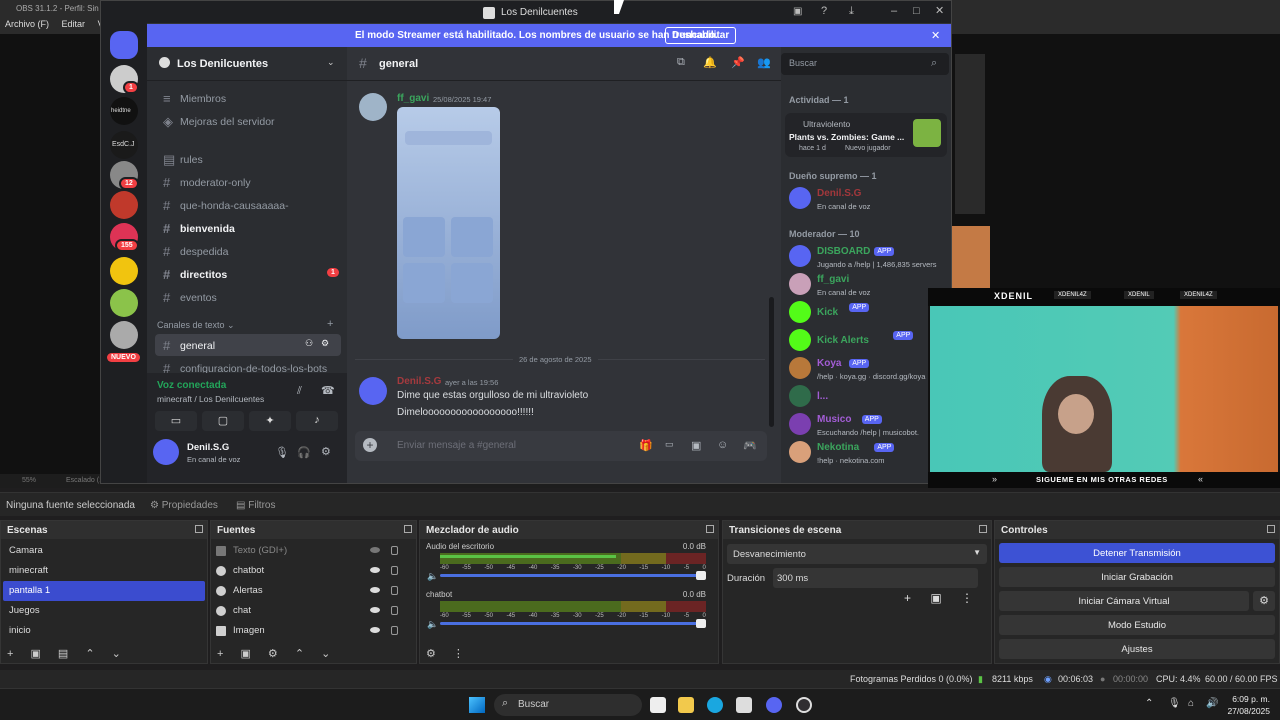 The width and height of the screenshot is (1280, 720). I want to click on scrollbar, so click(771, 362).